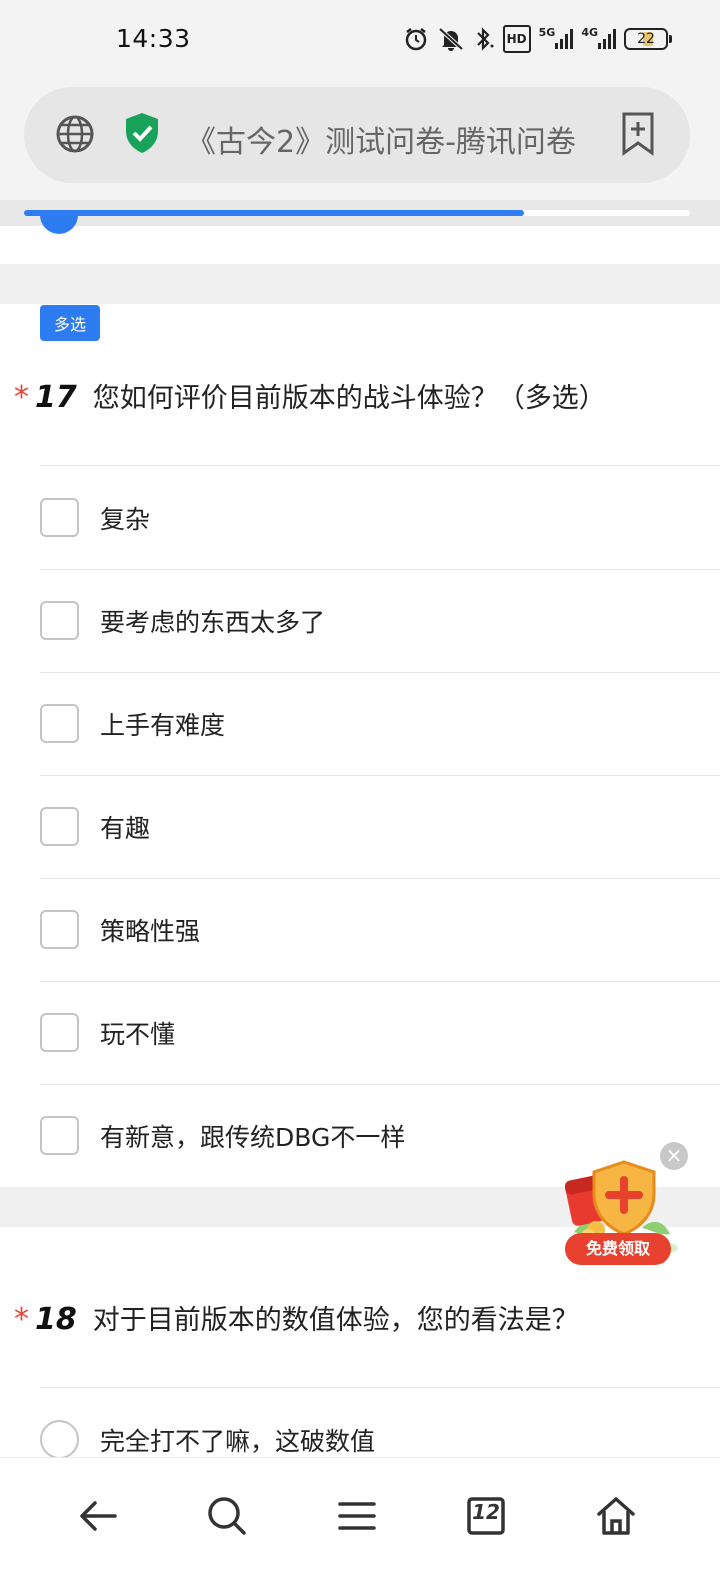 Image resolution: width=720 pixels, height=1584 pixels. Describe the element at coordinates (380, 1032) in the screenshot. I see `checkbox-option: 玩不懂` at that location.